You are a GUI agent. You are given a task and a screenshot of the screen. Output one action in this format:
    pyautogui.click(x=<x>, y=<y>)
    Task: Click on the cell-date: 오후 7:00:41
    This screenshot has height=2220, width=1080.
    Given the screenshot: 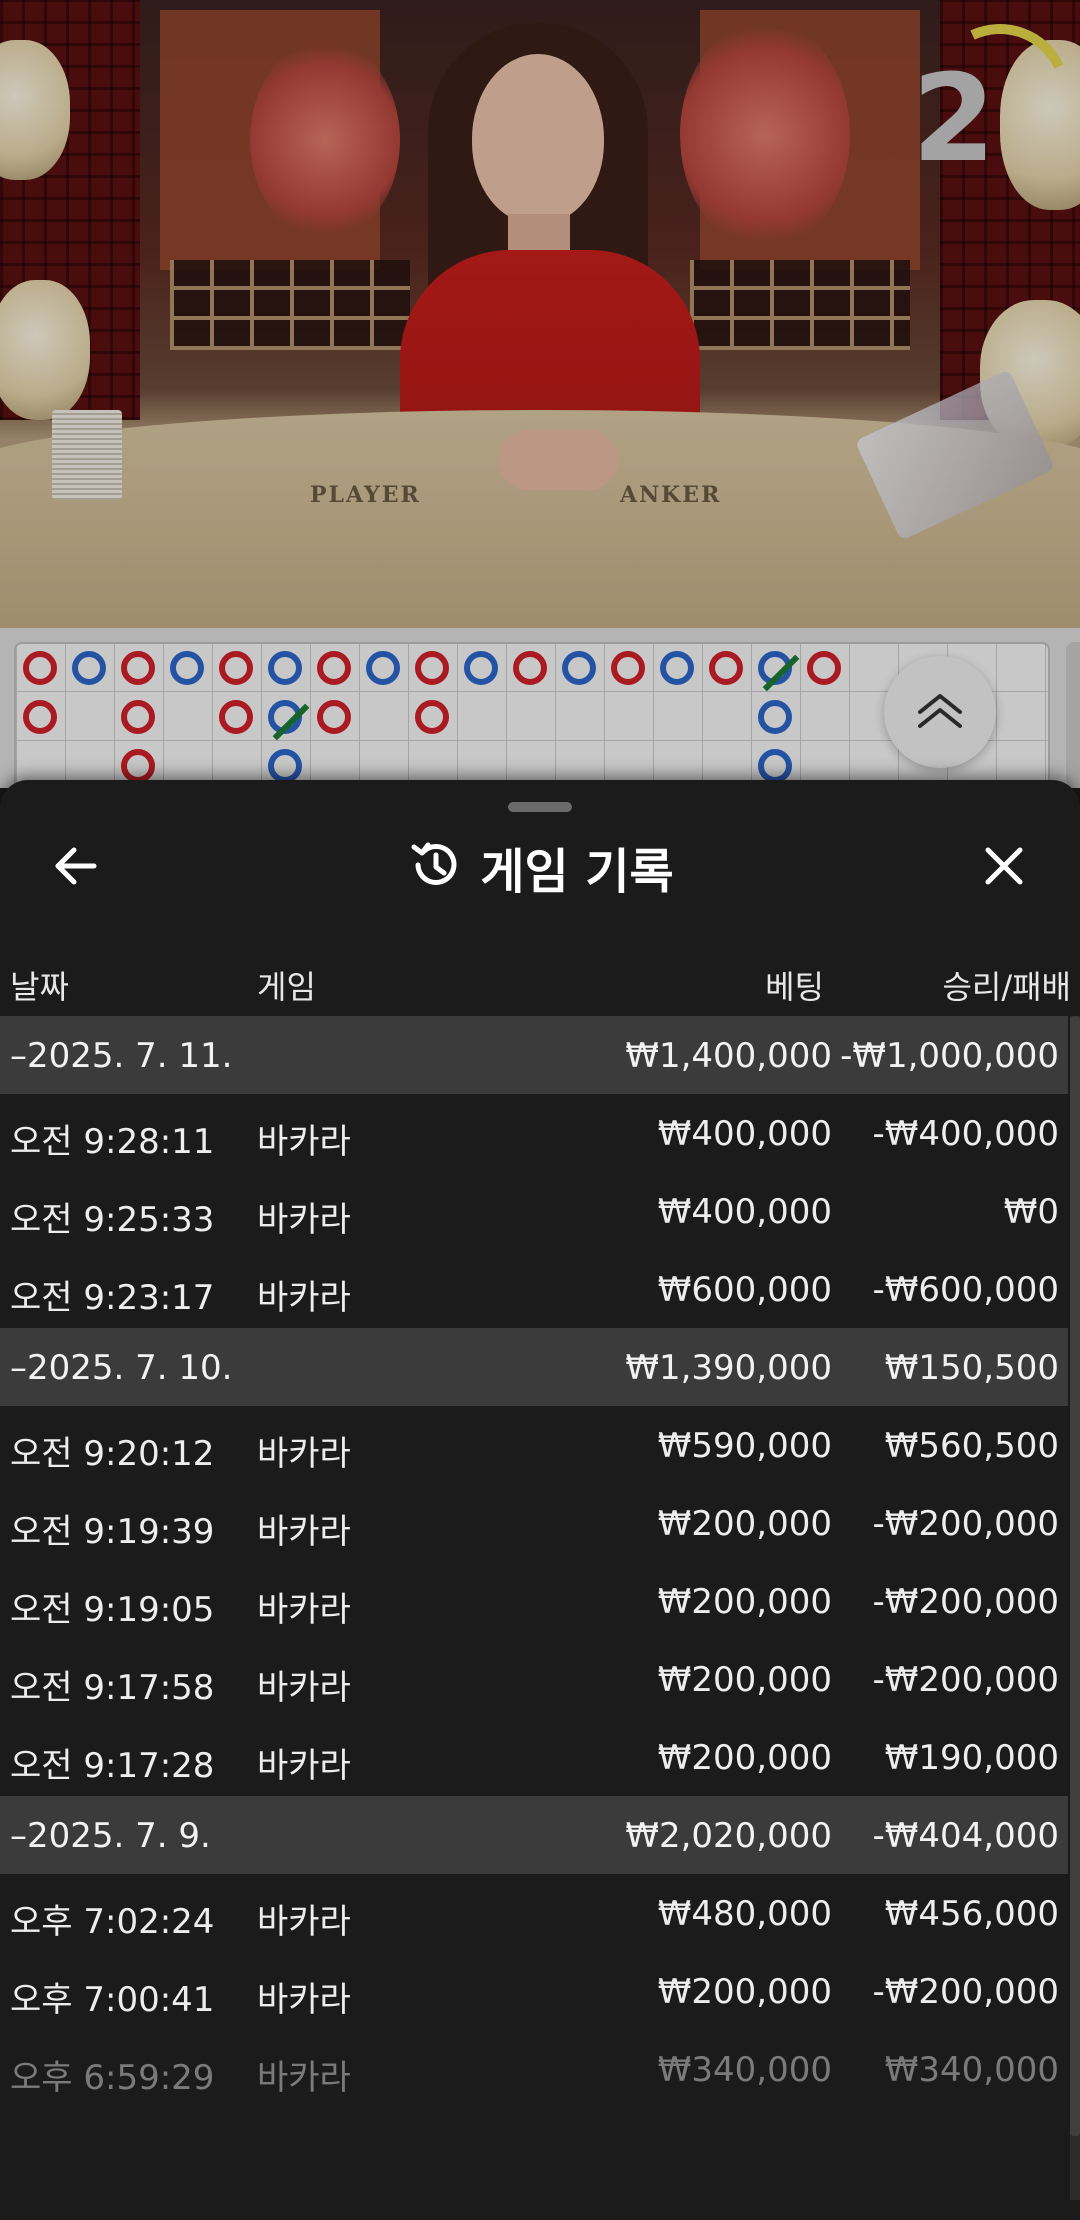 What is the action you would take?
    pyautogui.click(x=112, y=2000)
    